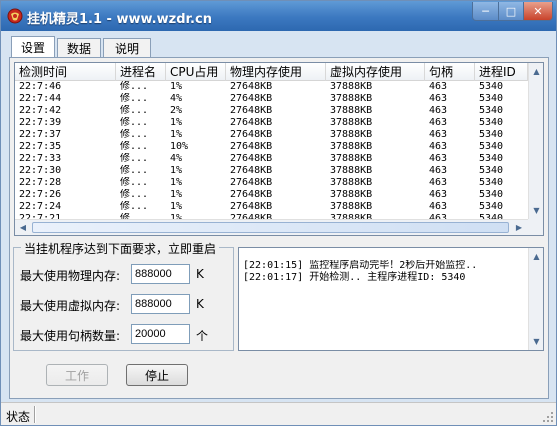 The width and height of the screenshot is (557, 426). What do you see at coordinates (536, 71) in the screenshot?
I see `scroll-up-arrow-icon: ▲` at bounding box center [536, 71].